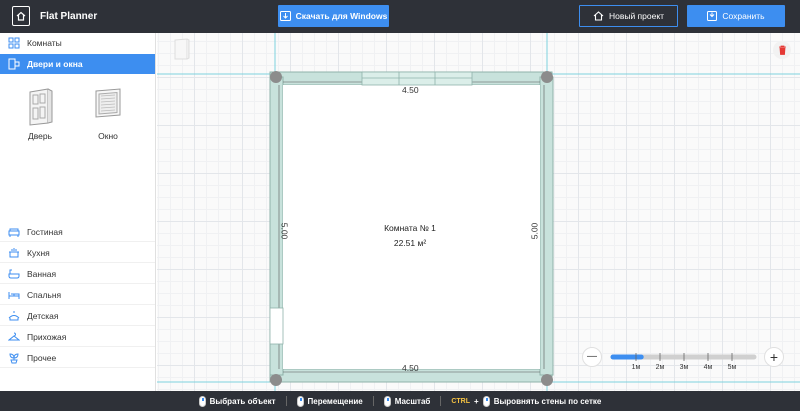 This screenshot has width=800, height=411. I want to click on door-icon, so click(41, 107).